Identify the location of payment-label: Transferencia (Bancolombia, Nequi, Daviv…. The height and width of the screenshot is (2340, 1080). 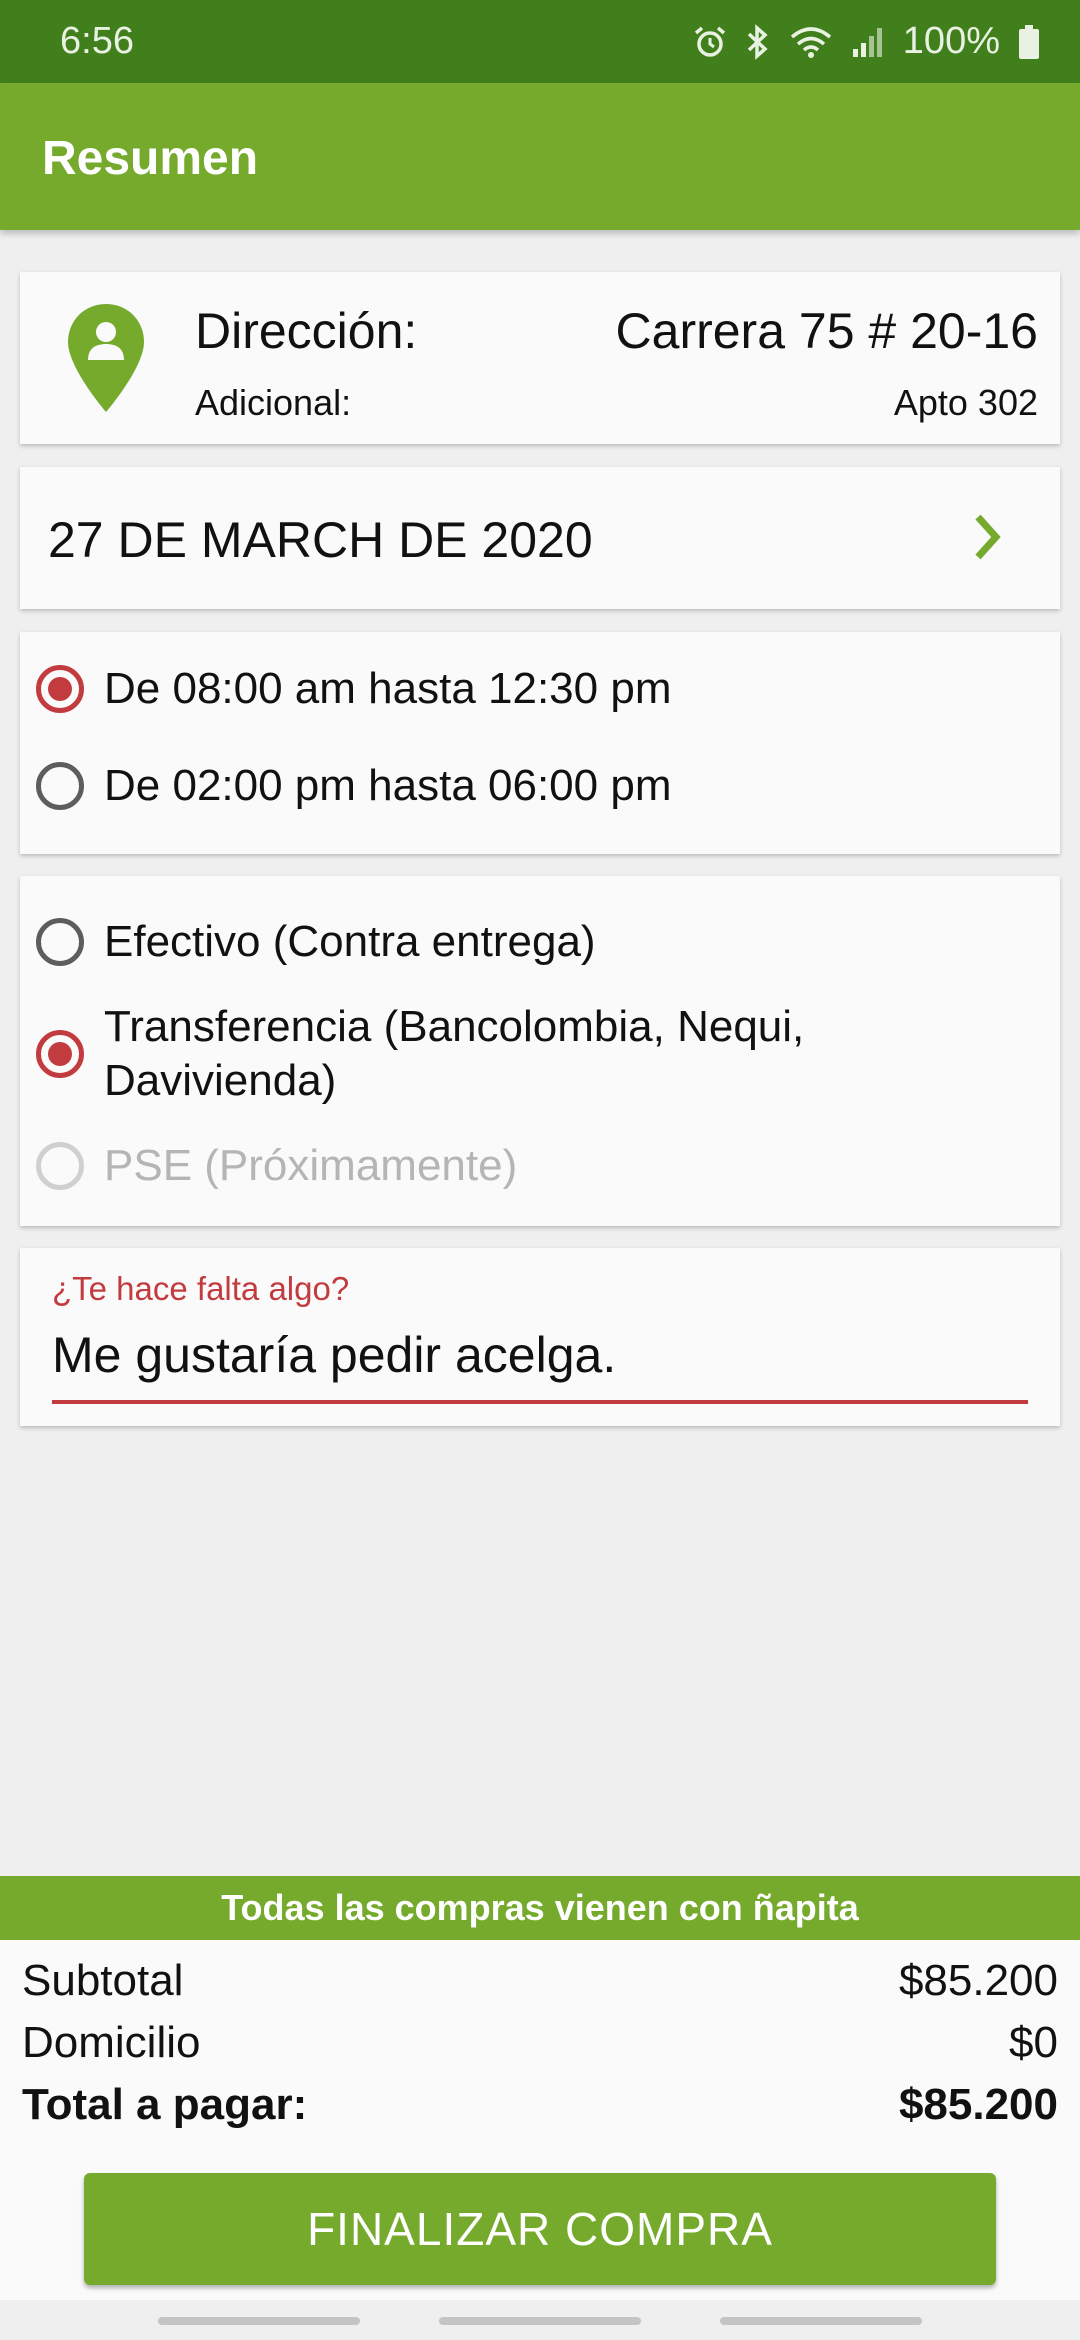
(454, 1053).